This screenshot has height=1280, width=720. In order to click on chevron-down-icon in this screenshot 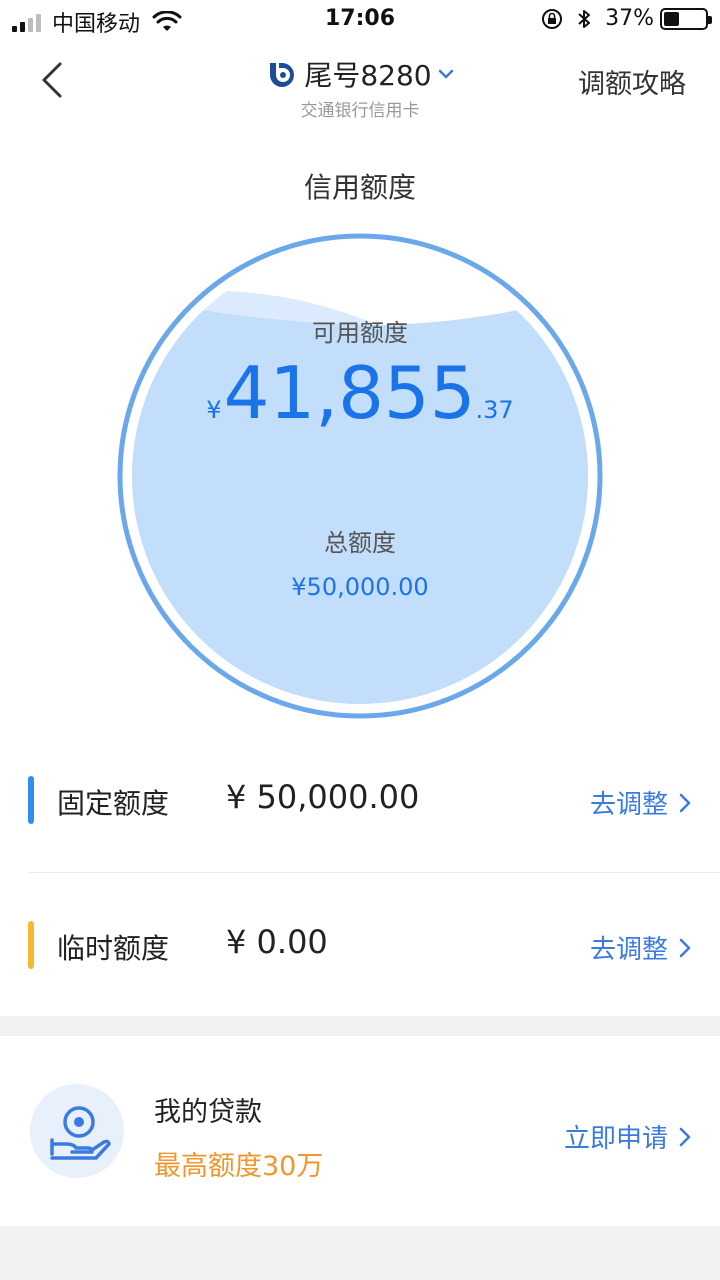, I will do `click(446, 74)`.